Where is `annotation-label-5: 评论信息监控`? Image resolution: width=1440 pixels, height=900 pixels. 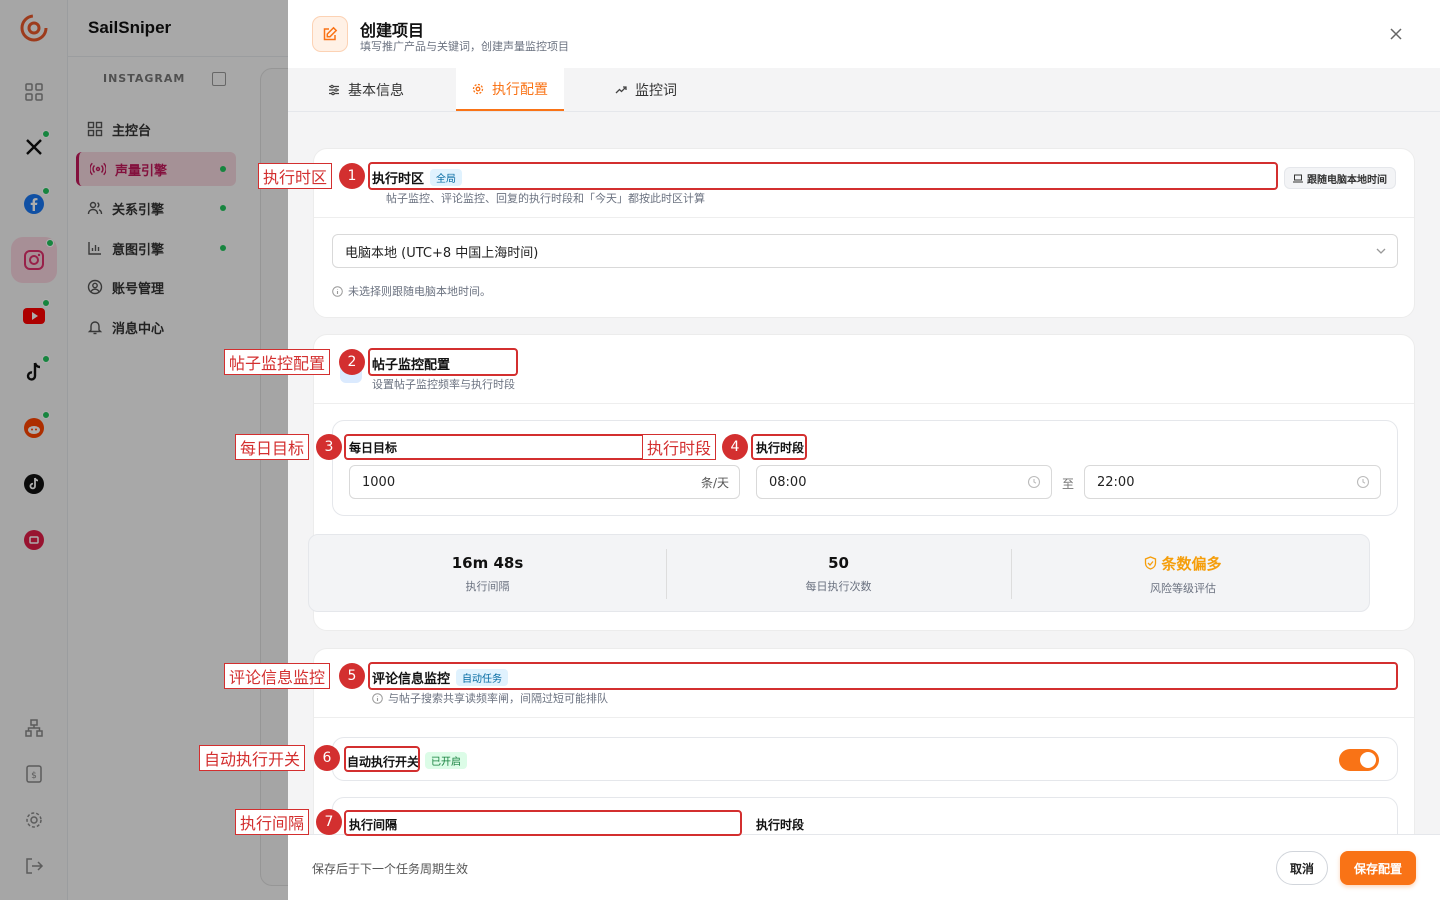
annotation-label-5: 评论信息监控 is located at coordinates (277, 676).